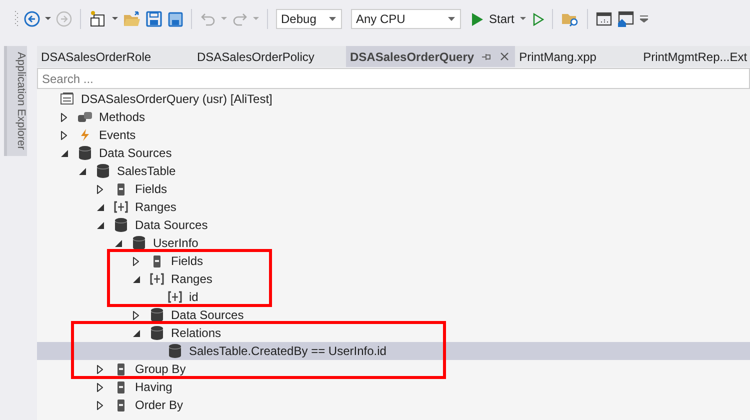 This screenshot has width=750, height=420. I want to click on configuration-dropdown: Debug, so click(309, 19).